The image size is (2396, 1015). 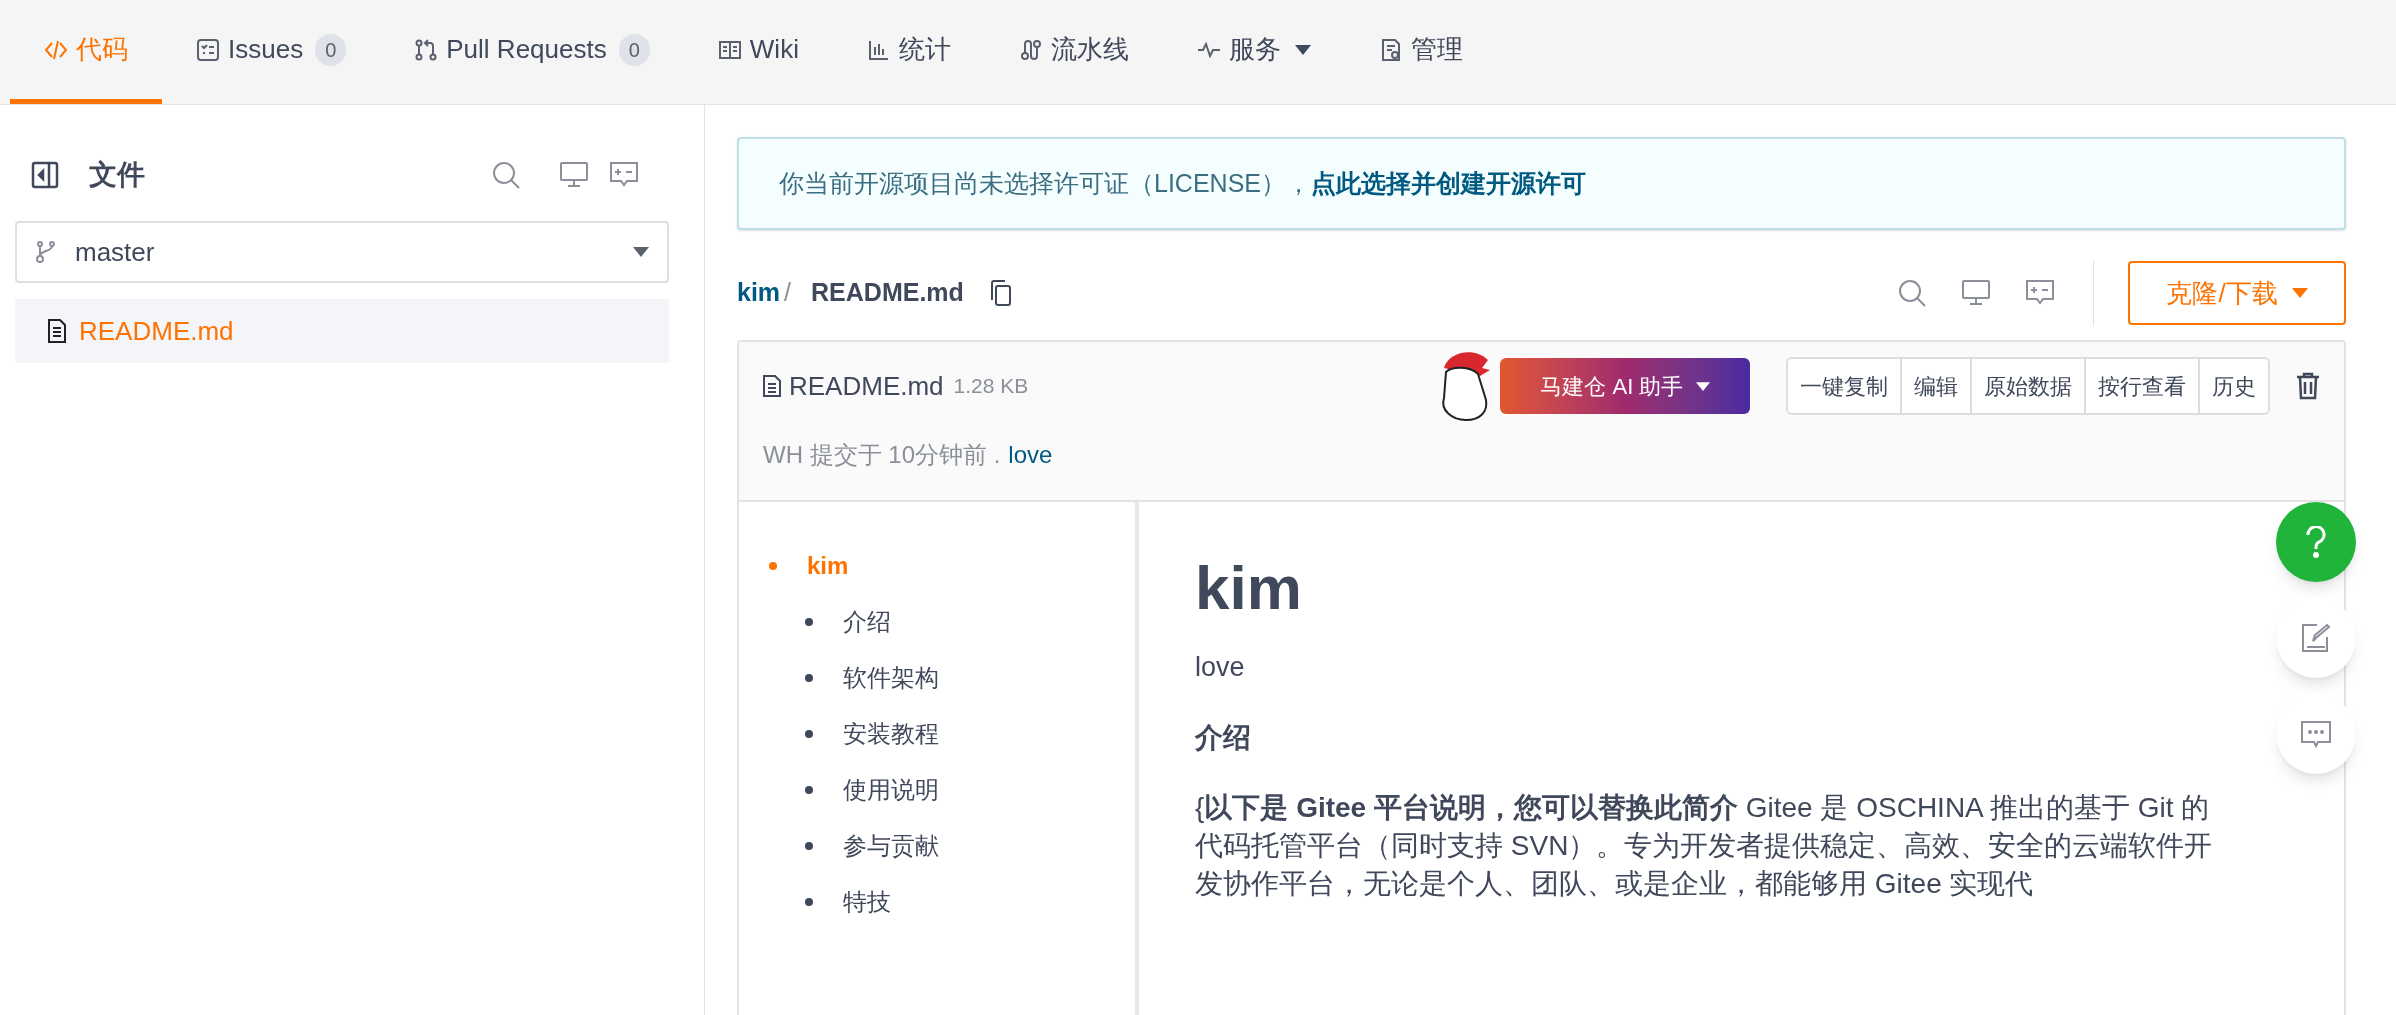 I want to click on sidebar-toggle-icon, so click(x=45, y=175).